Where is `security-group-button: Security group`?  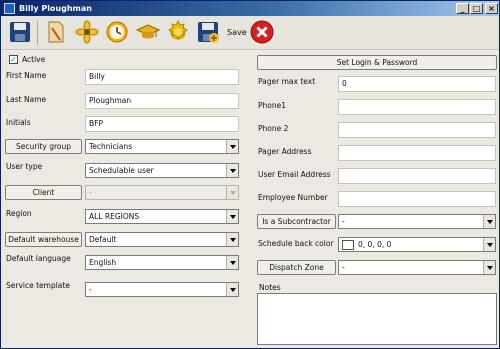
security-group-button: Security group is located at coordinates (43, 146).